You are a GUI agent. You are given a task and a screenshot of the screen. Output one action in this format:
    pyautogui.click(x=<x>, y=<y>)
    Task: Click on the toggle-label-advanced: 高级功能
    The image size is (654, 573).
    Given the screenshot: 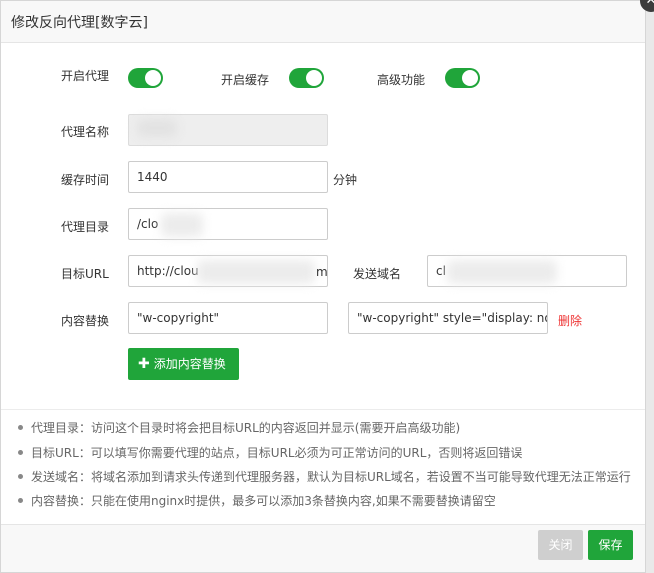 What is the action you would take?
    pyautogui.click(x=401, y=80)
    